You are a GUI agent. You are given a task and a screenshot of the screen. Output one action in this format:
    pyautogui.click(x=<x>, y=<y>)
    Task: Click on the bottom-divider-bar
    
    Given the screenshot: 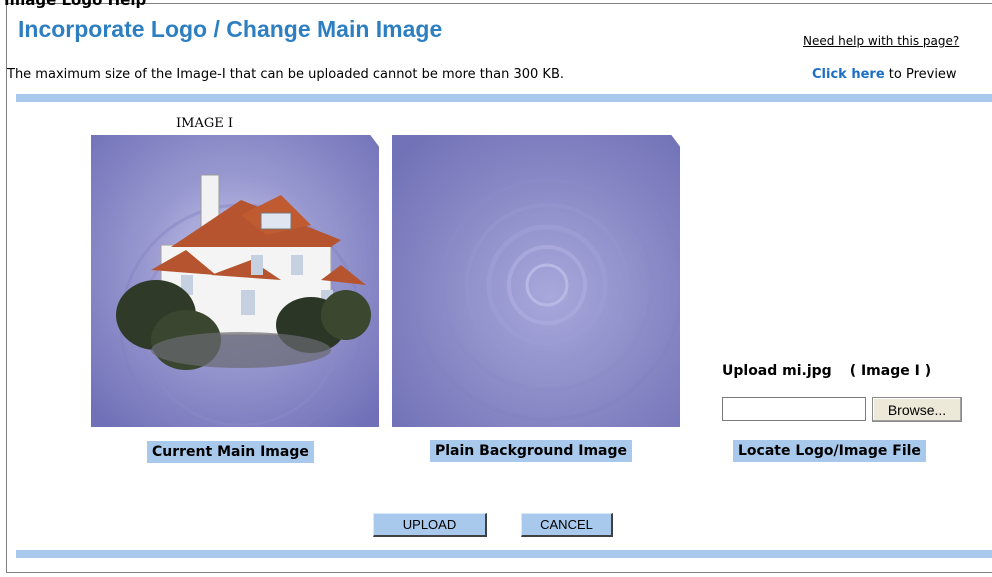 What is the action you would take?
    pyautogui.click(x=504, y=554)
    